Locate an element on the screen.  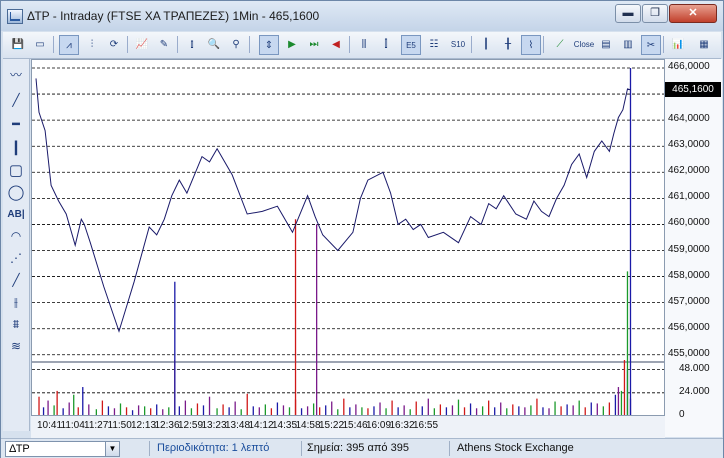
fan-icon: ⋰ is located at coordinates (16, 258).